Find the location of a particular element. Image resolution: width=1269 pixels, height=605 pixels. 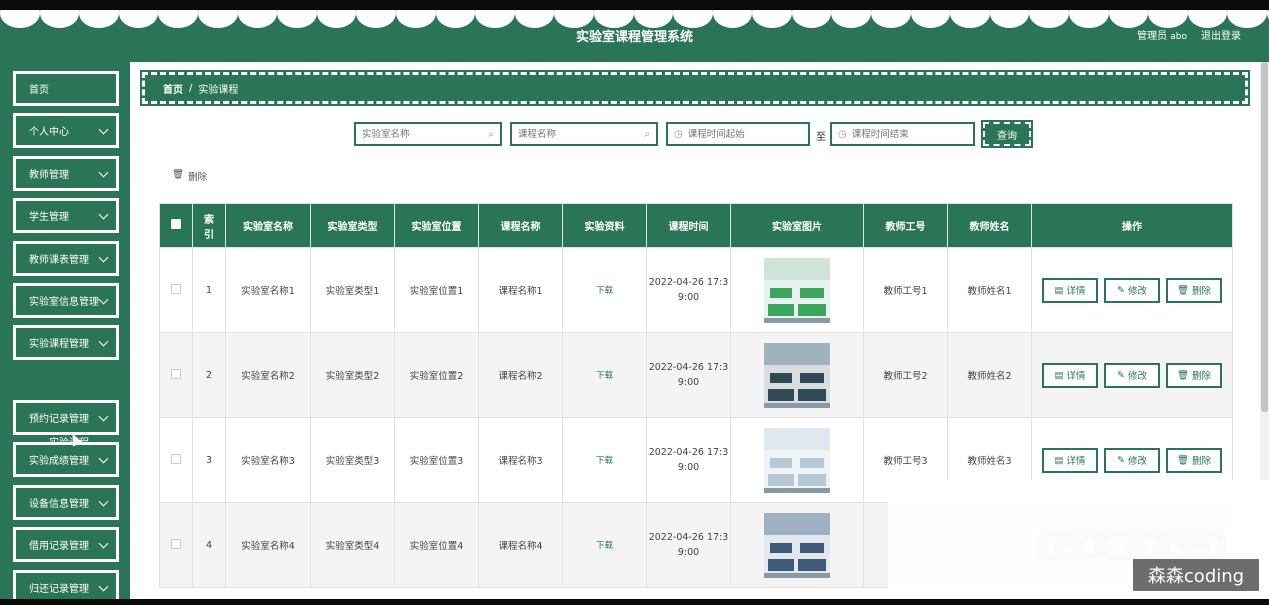

cell-lab-location: 实验室位置2 is located at coordinates (436, 375).